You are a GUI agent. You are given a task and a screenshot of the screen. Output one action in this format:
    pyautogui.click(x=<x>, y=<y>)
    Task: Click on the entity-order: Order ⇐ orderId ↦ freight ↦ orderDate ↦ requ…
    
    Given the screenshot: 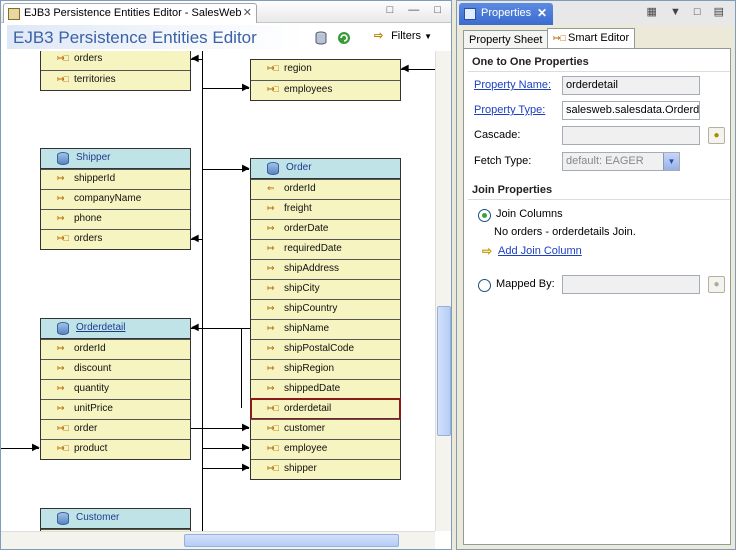 What is the action you would take?
    pyautogui.click(x=325, y=319)
    